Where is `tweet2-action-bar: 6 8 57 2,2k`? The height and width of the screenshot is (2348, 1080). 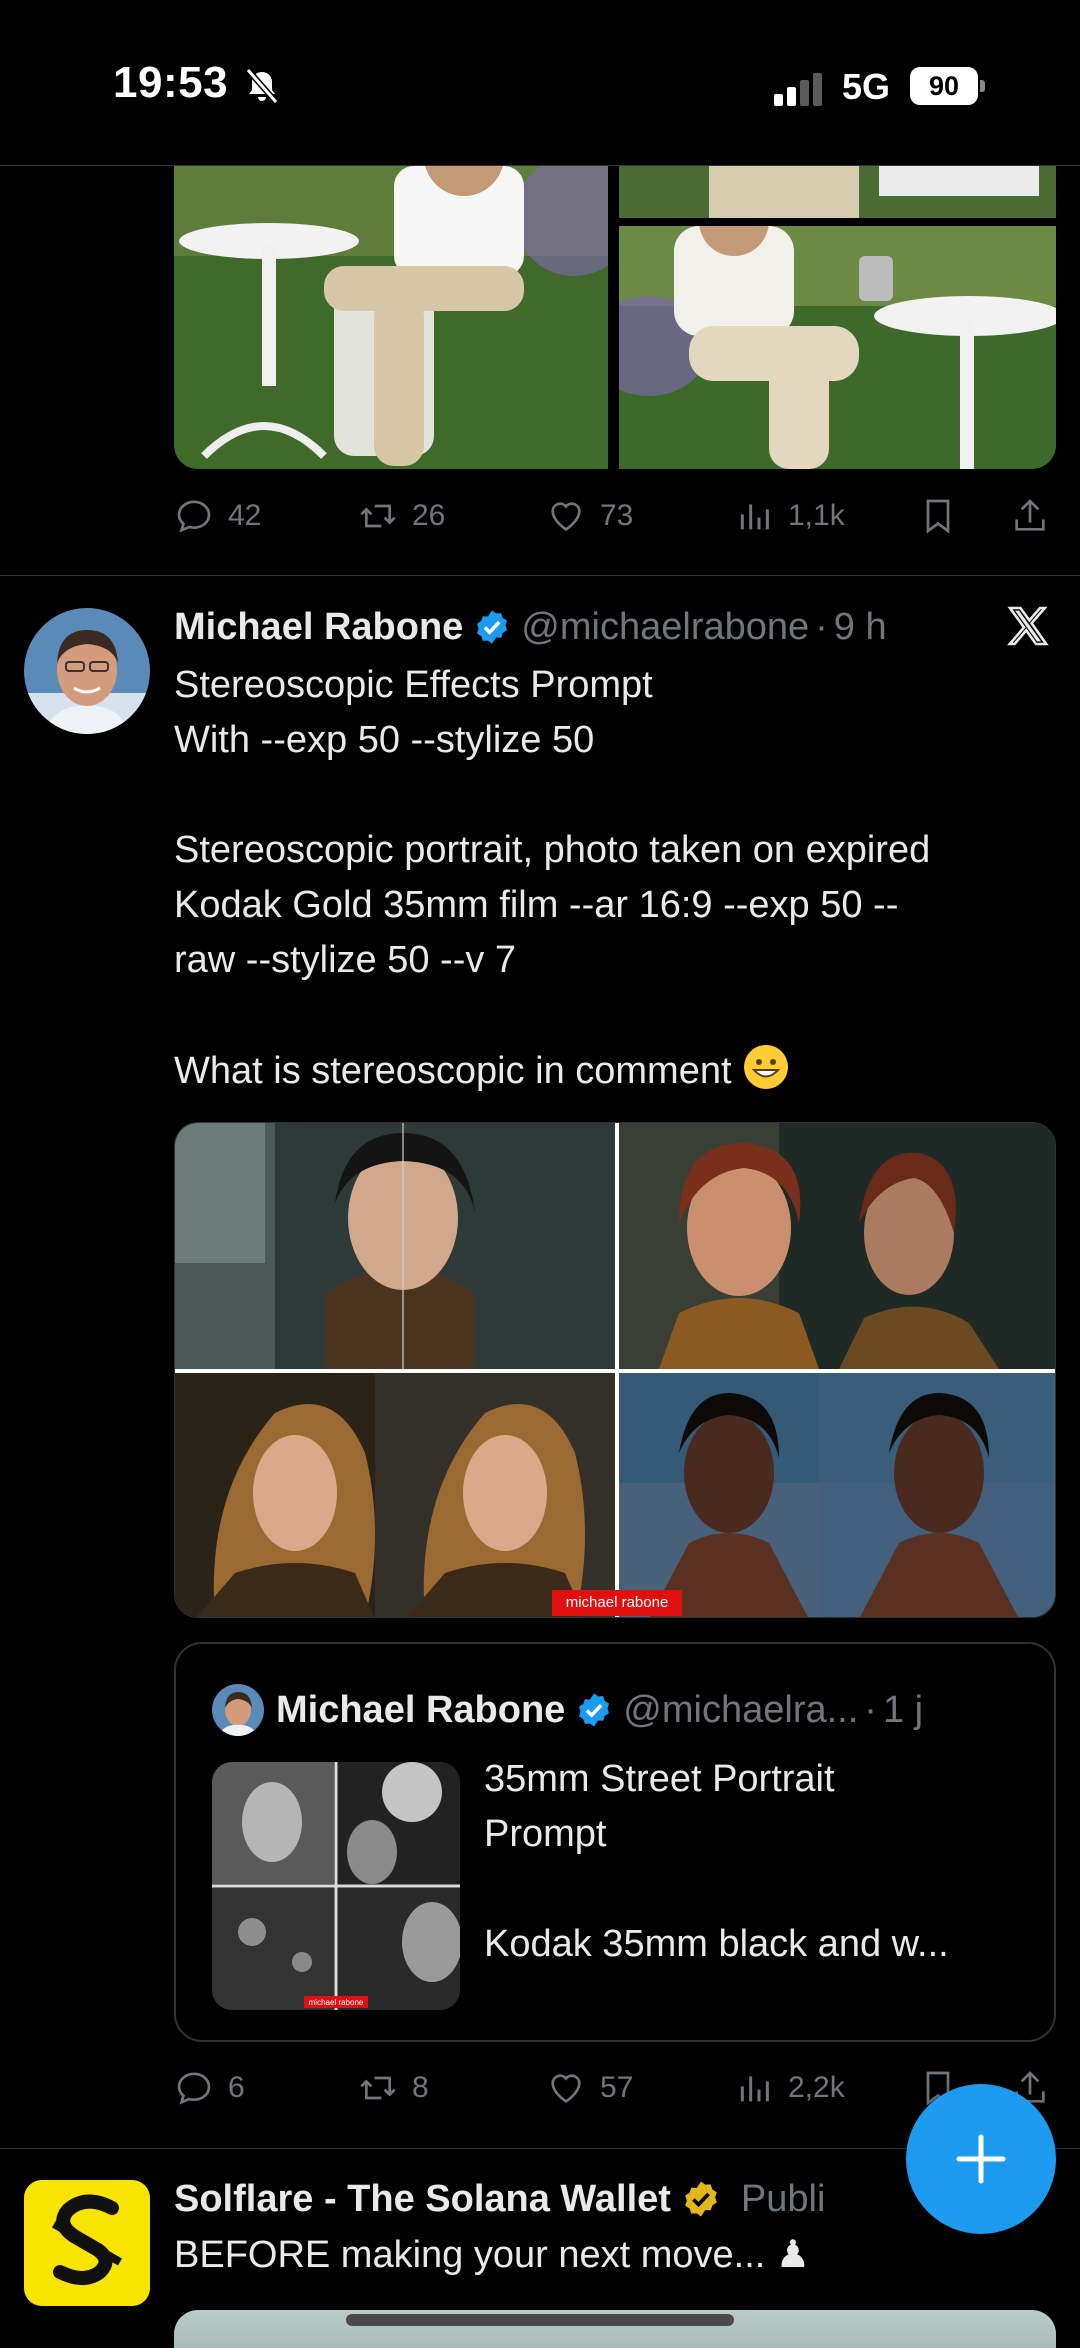
tweet2-action-bar: 6 8 57 2,2k is located at coordinates (615, 2088).